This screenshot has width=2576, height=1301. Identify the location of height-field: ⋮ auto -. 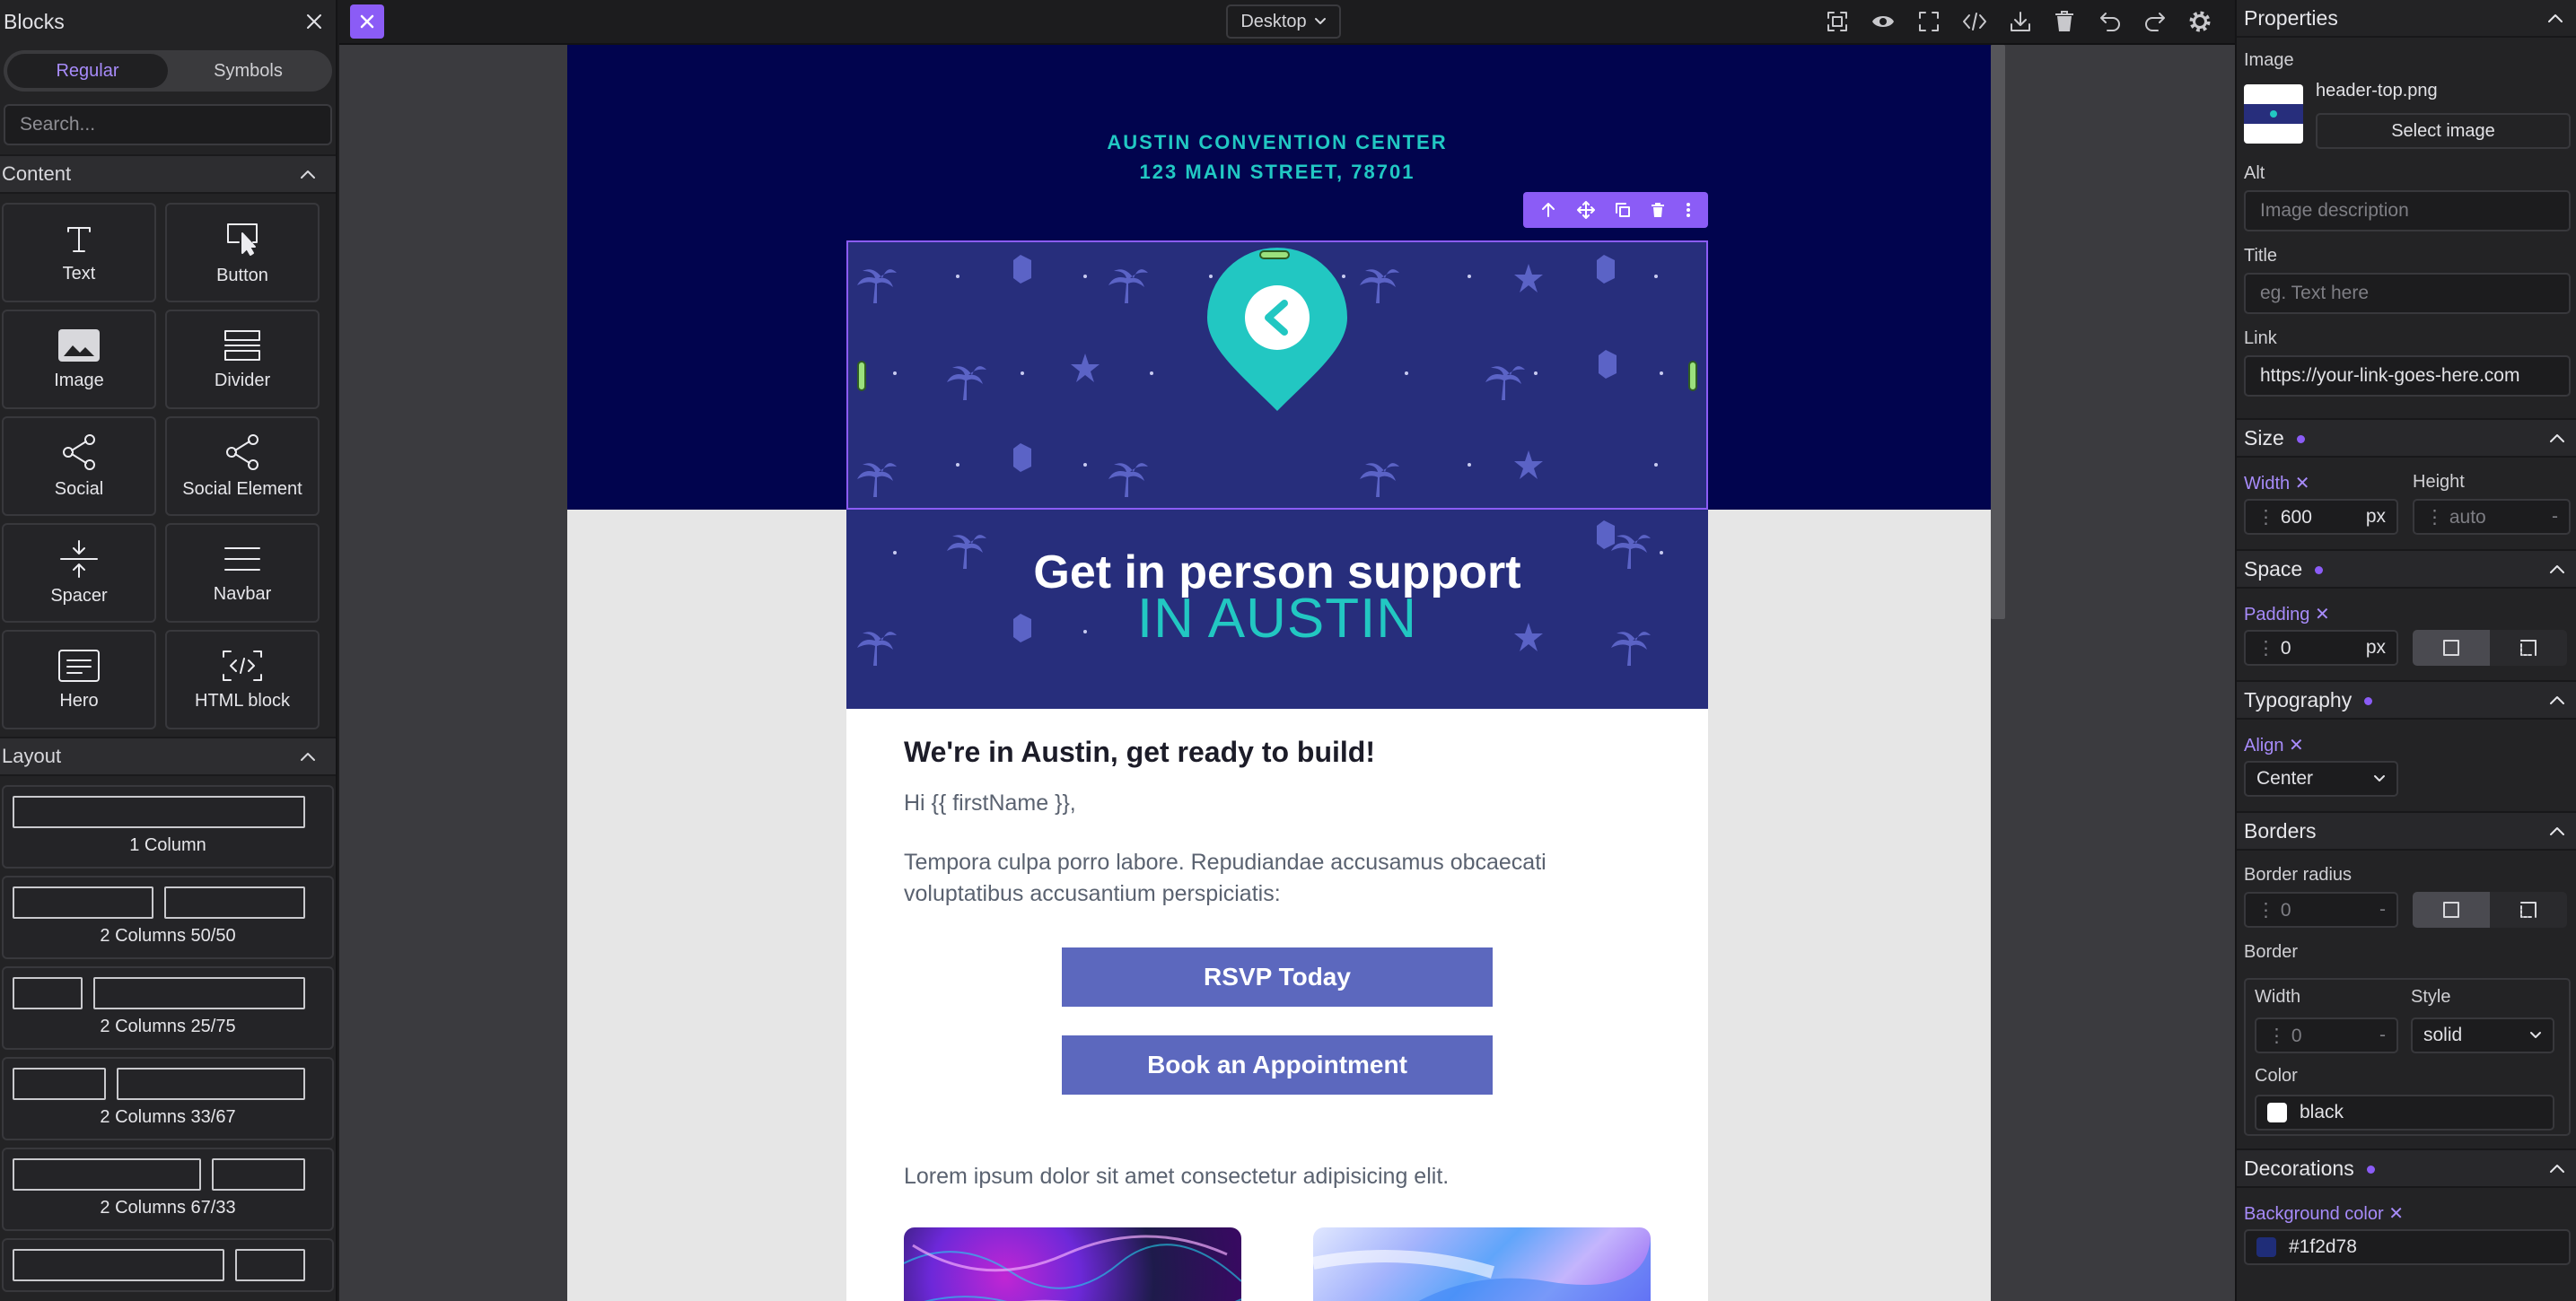
(2492, 517).